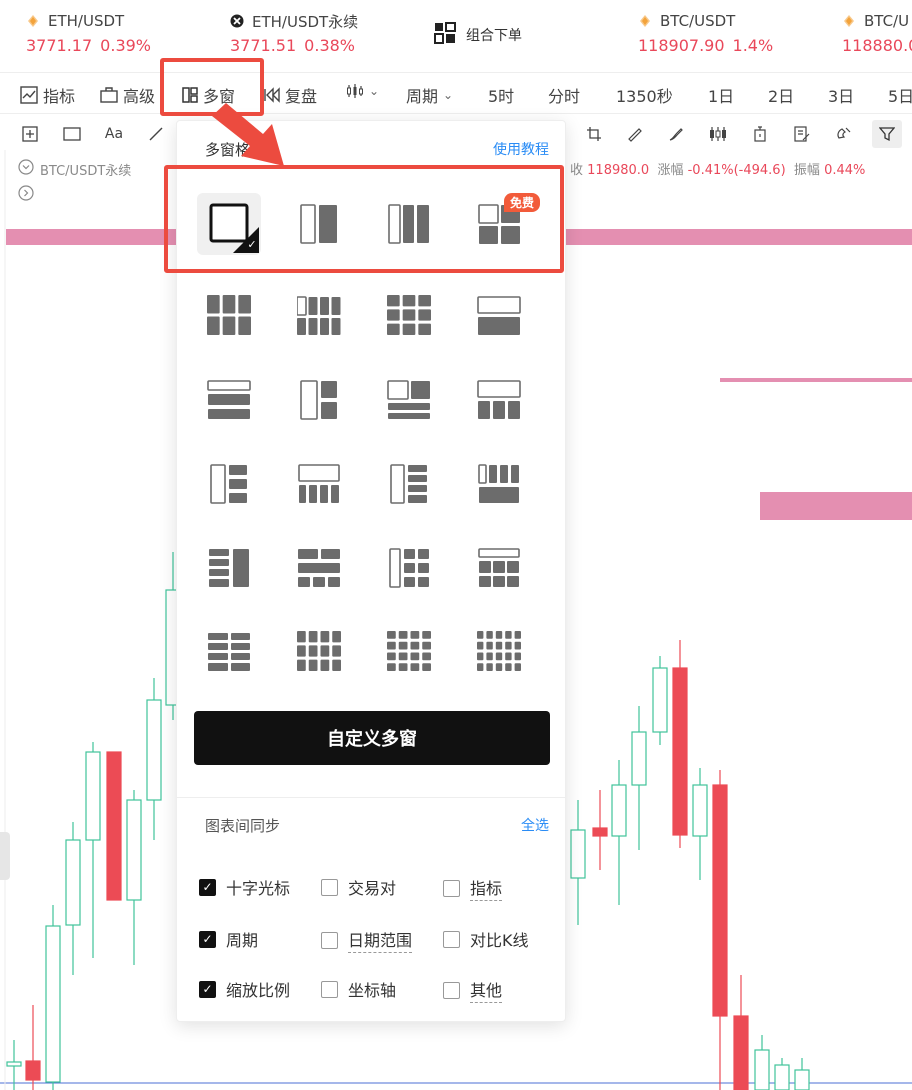  Describe the element at coordinates (849, 21) in the screenshot. I see `btc-coin-icon` at that location.